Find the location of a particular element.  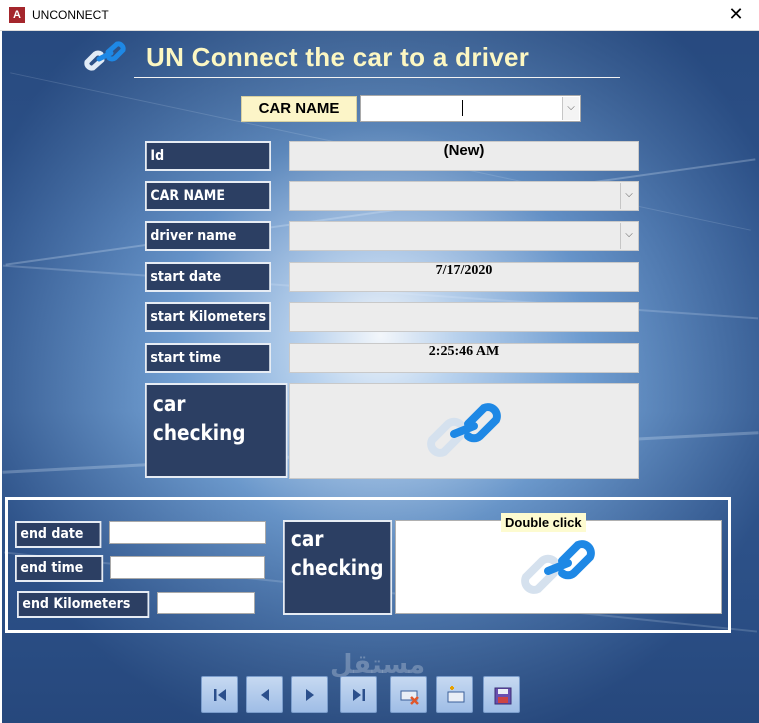

next-record-icon is located at coordinates (310, 695).